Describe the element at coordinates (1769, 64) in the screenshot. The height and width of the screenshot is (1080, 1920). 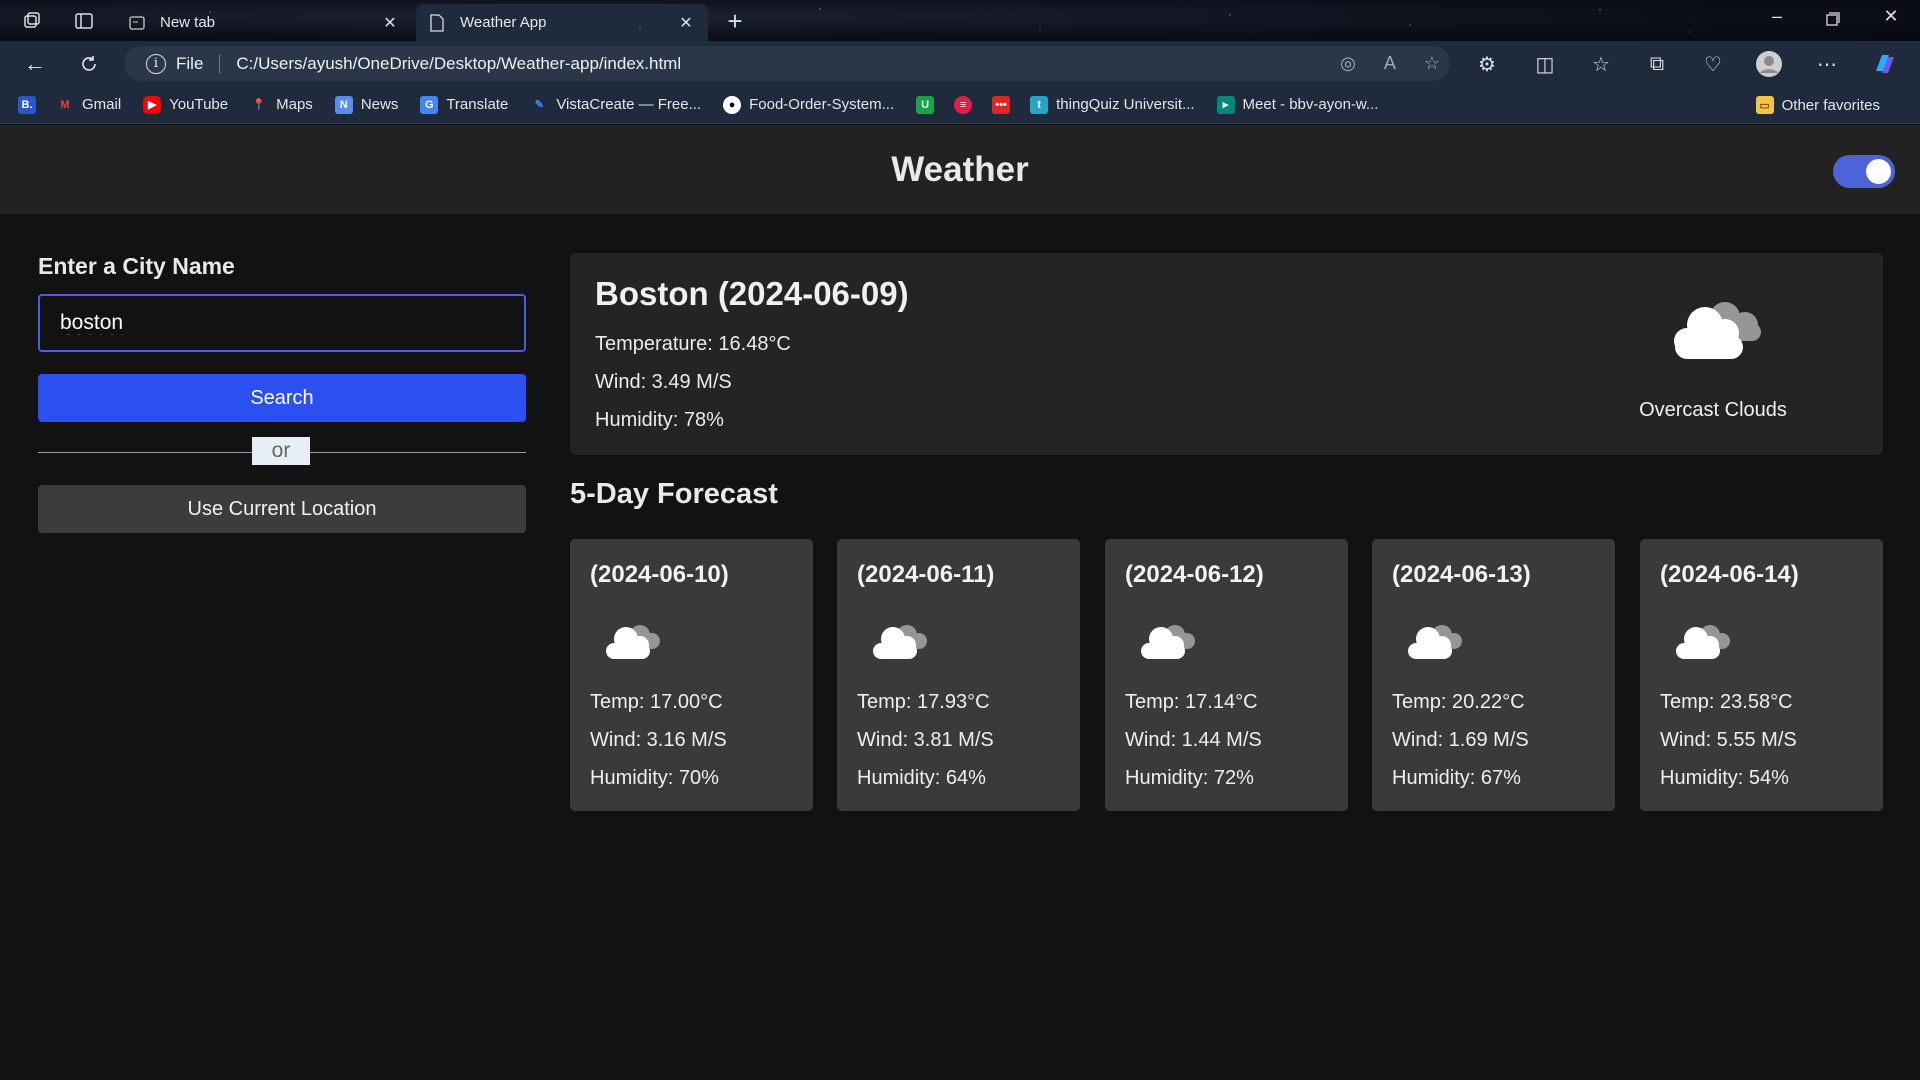
I see `profile-avatar-icon` at that location.